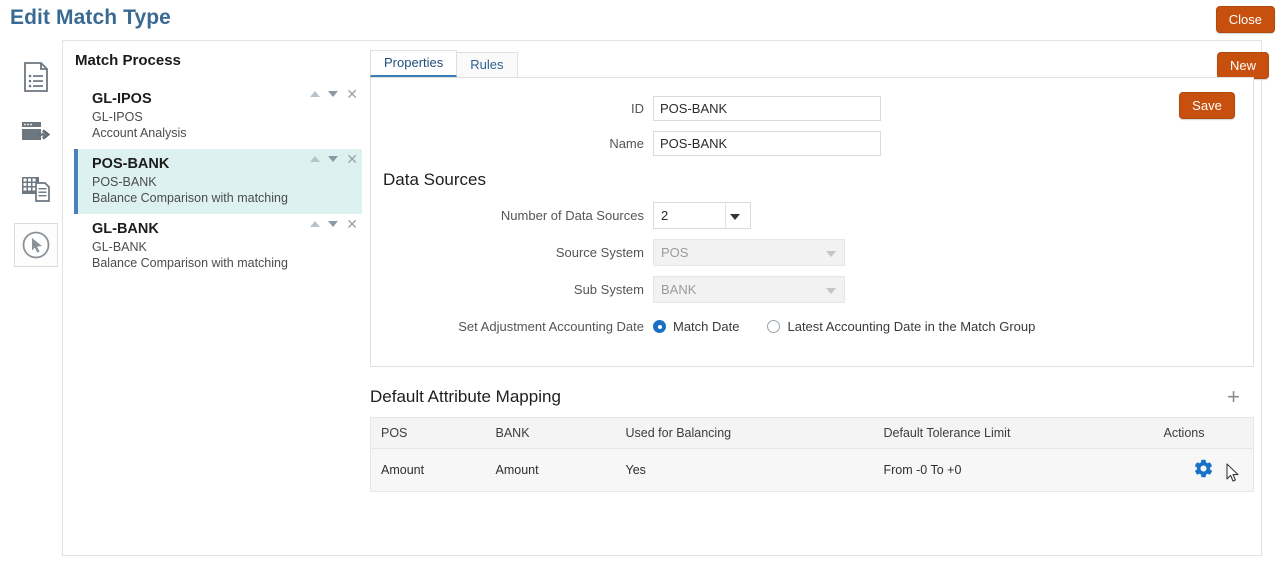 The width and height of the screenshot is (1283, 584). What do you see at coordinates (608, 289) in the screenshot?
I see `sub-system-label: Sub System` at bounding box center [608, 289].